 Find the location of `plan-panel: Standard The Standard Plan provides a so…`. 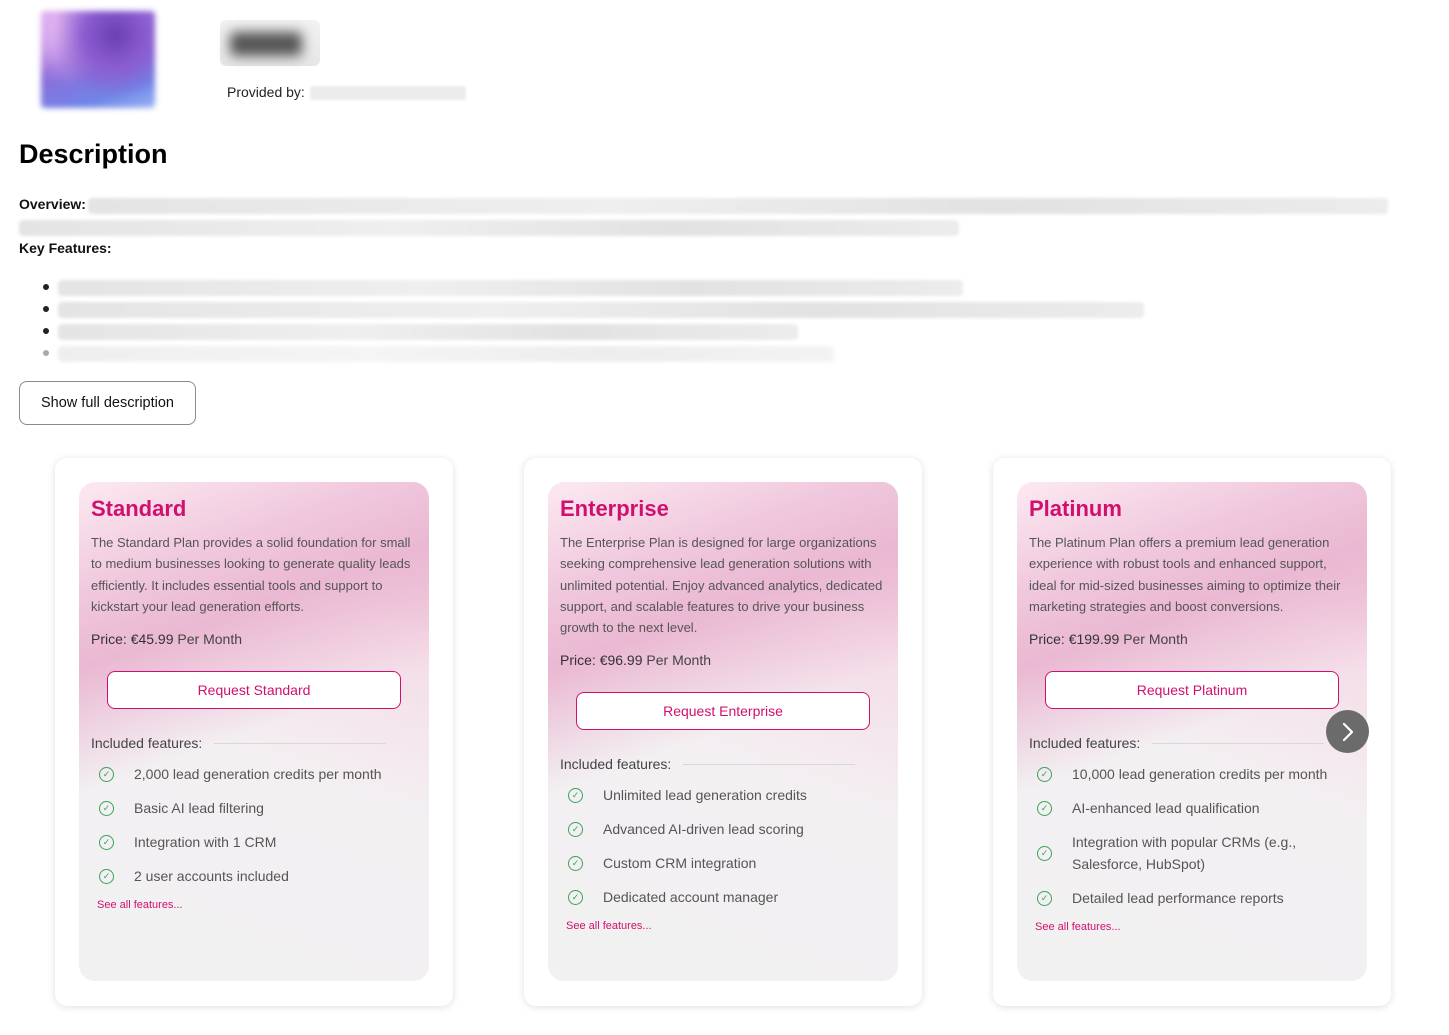

plan-panel: Standard The Standard Plan provides a so… is located at coordinates (254, 731).